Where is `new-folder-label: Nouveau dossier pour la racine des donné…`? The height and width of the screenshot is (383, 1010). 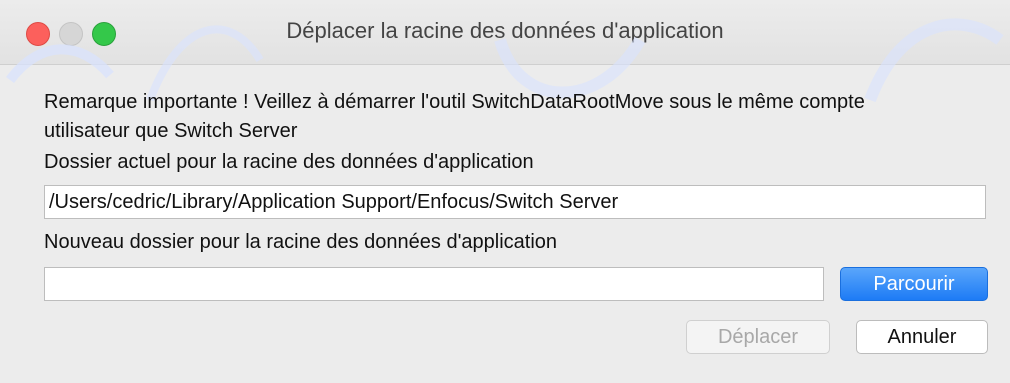 new-folder-label: Nouveau dossier pour la racine des donné… is located at coordinates (301, 242).